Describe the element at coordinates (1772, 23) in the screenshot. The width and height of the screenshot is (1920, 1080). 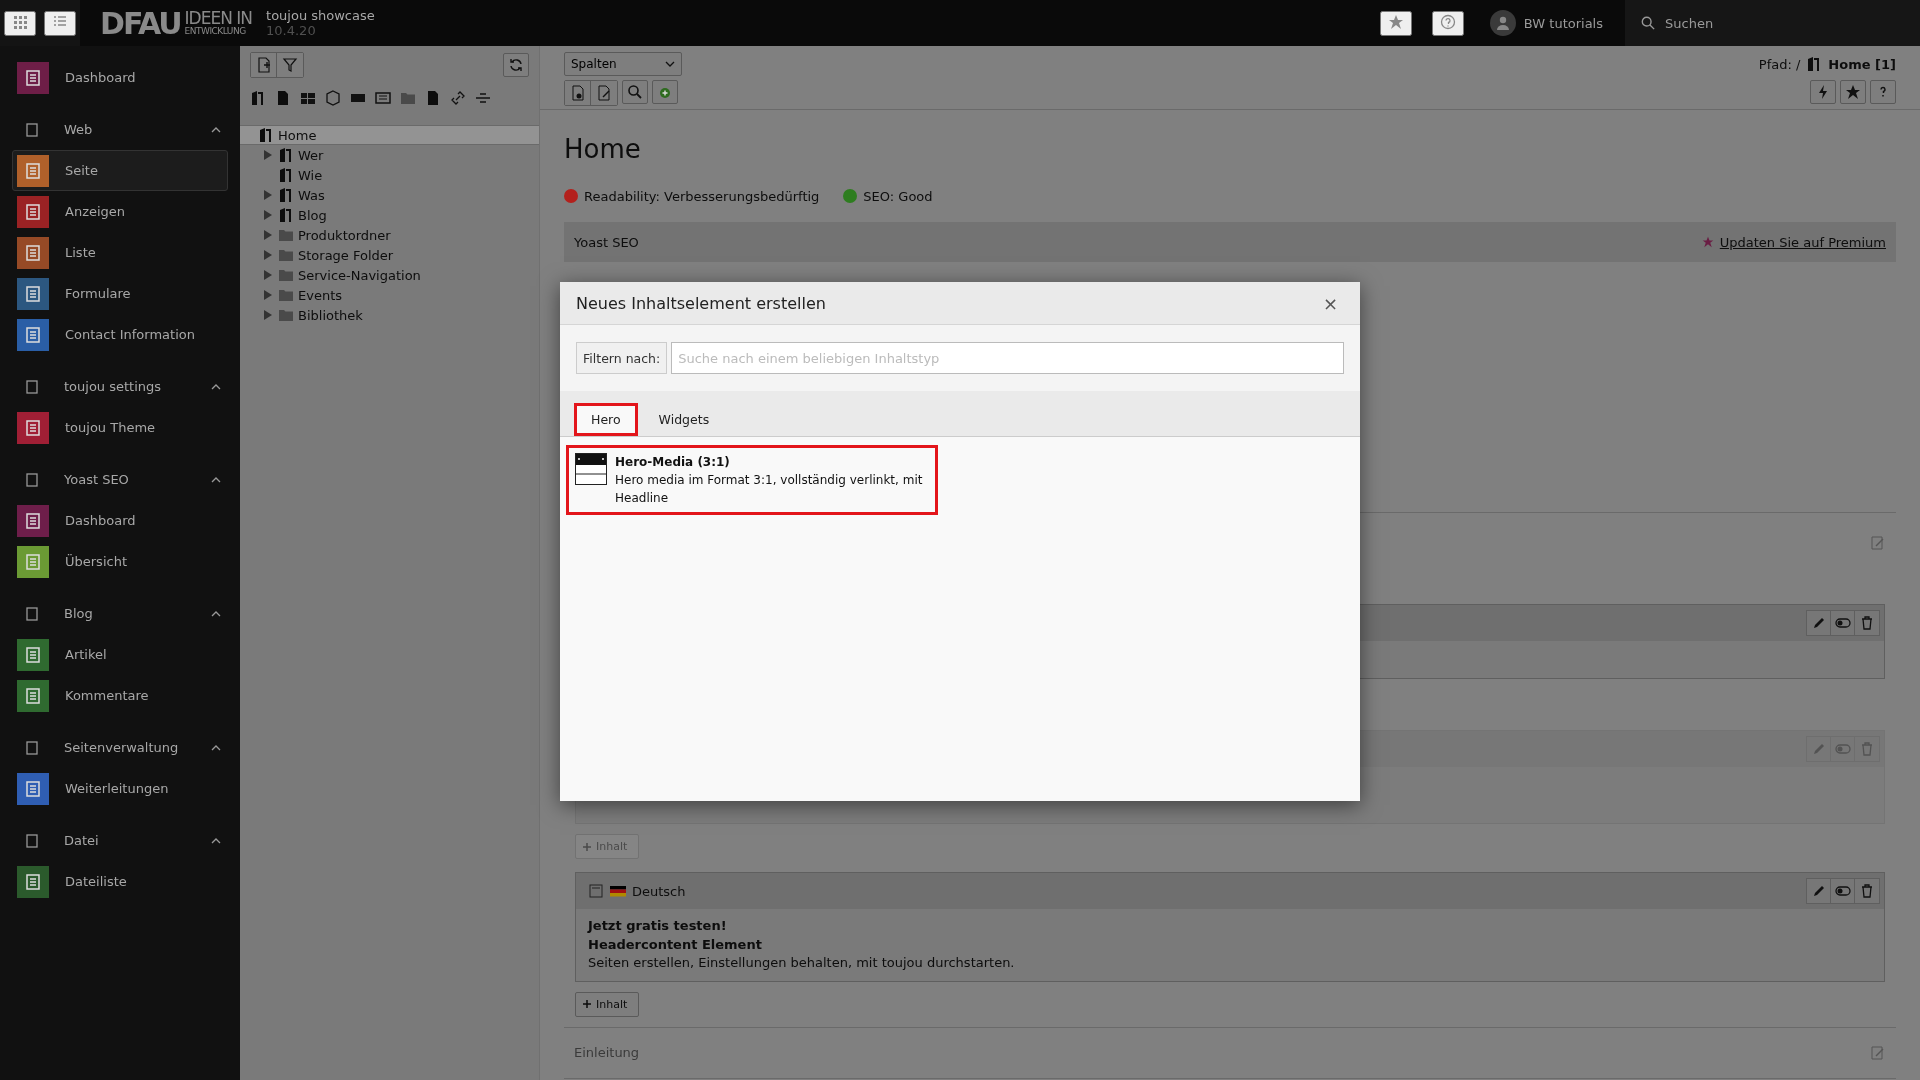
I see `search-button: Suchen` at that location.